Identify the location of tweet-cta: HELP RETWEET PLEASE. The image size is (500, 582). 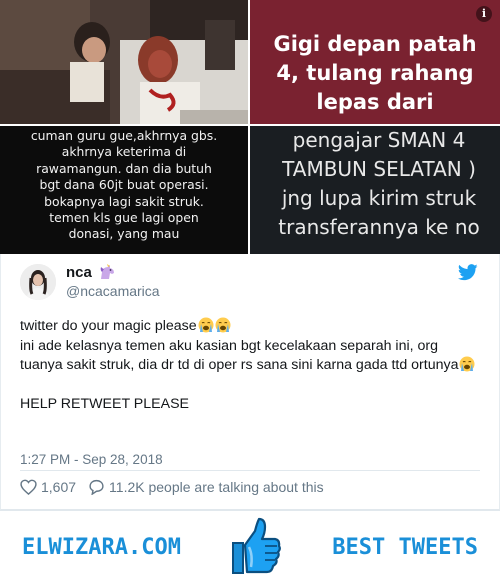
(104, 404).